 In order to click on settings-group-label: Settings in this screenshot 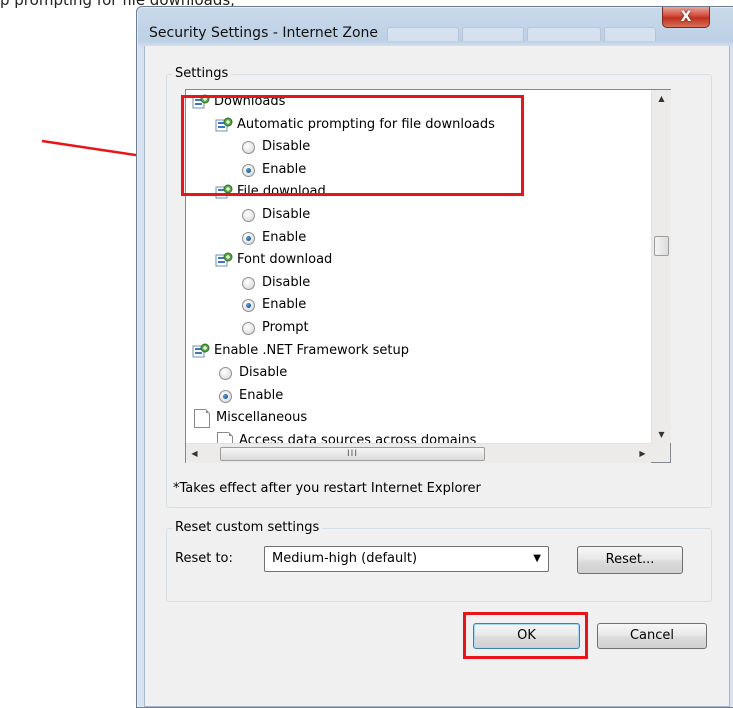, I will do `click(202, 73)`.